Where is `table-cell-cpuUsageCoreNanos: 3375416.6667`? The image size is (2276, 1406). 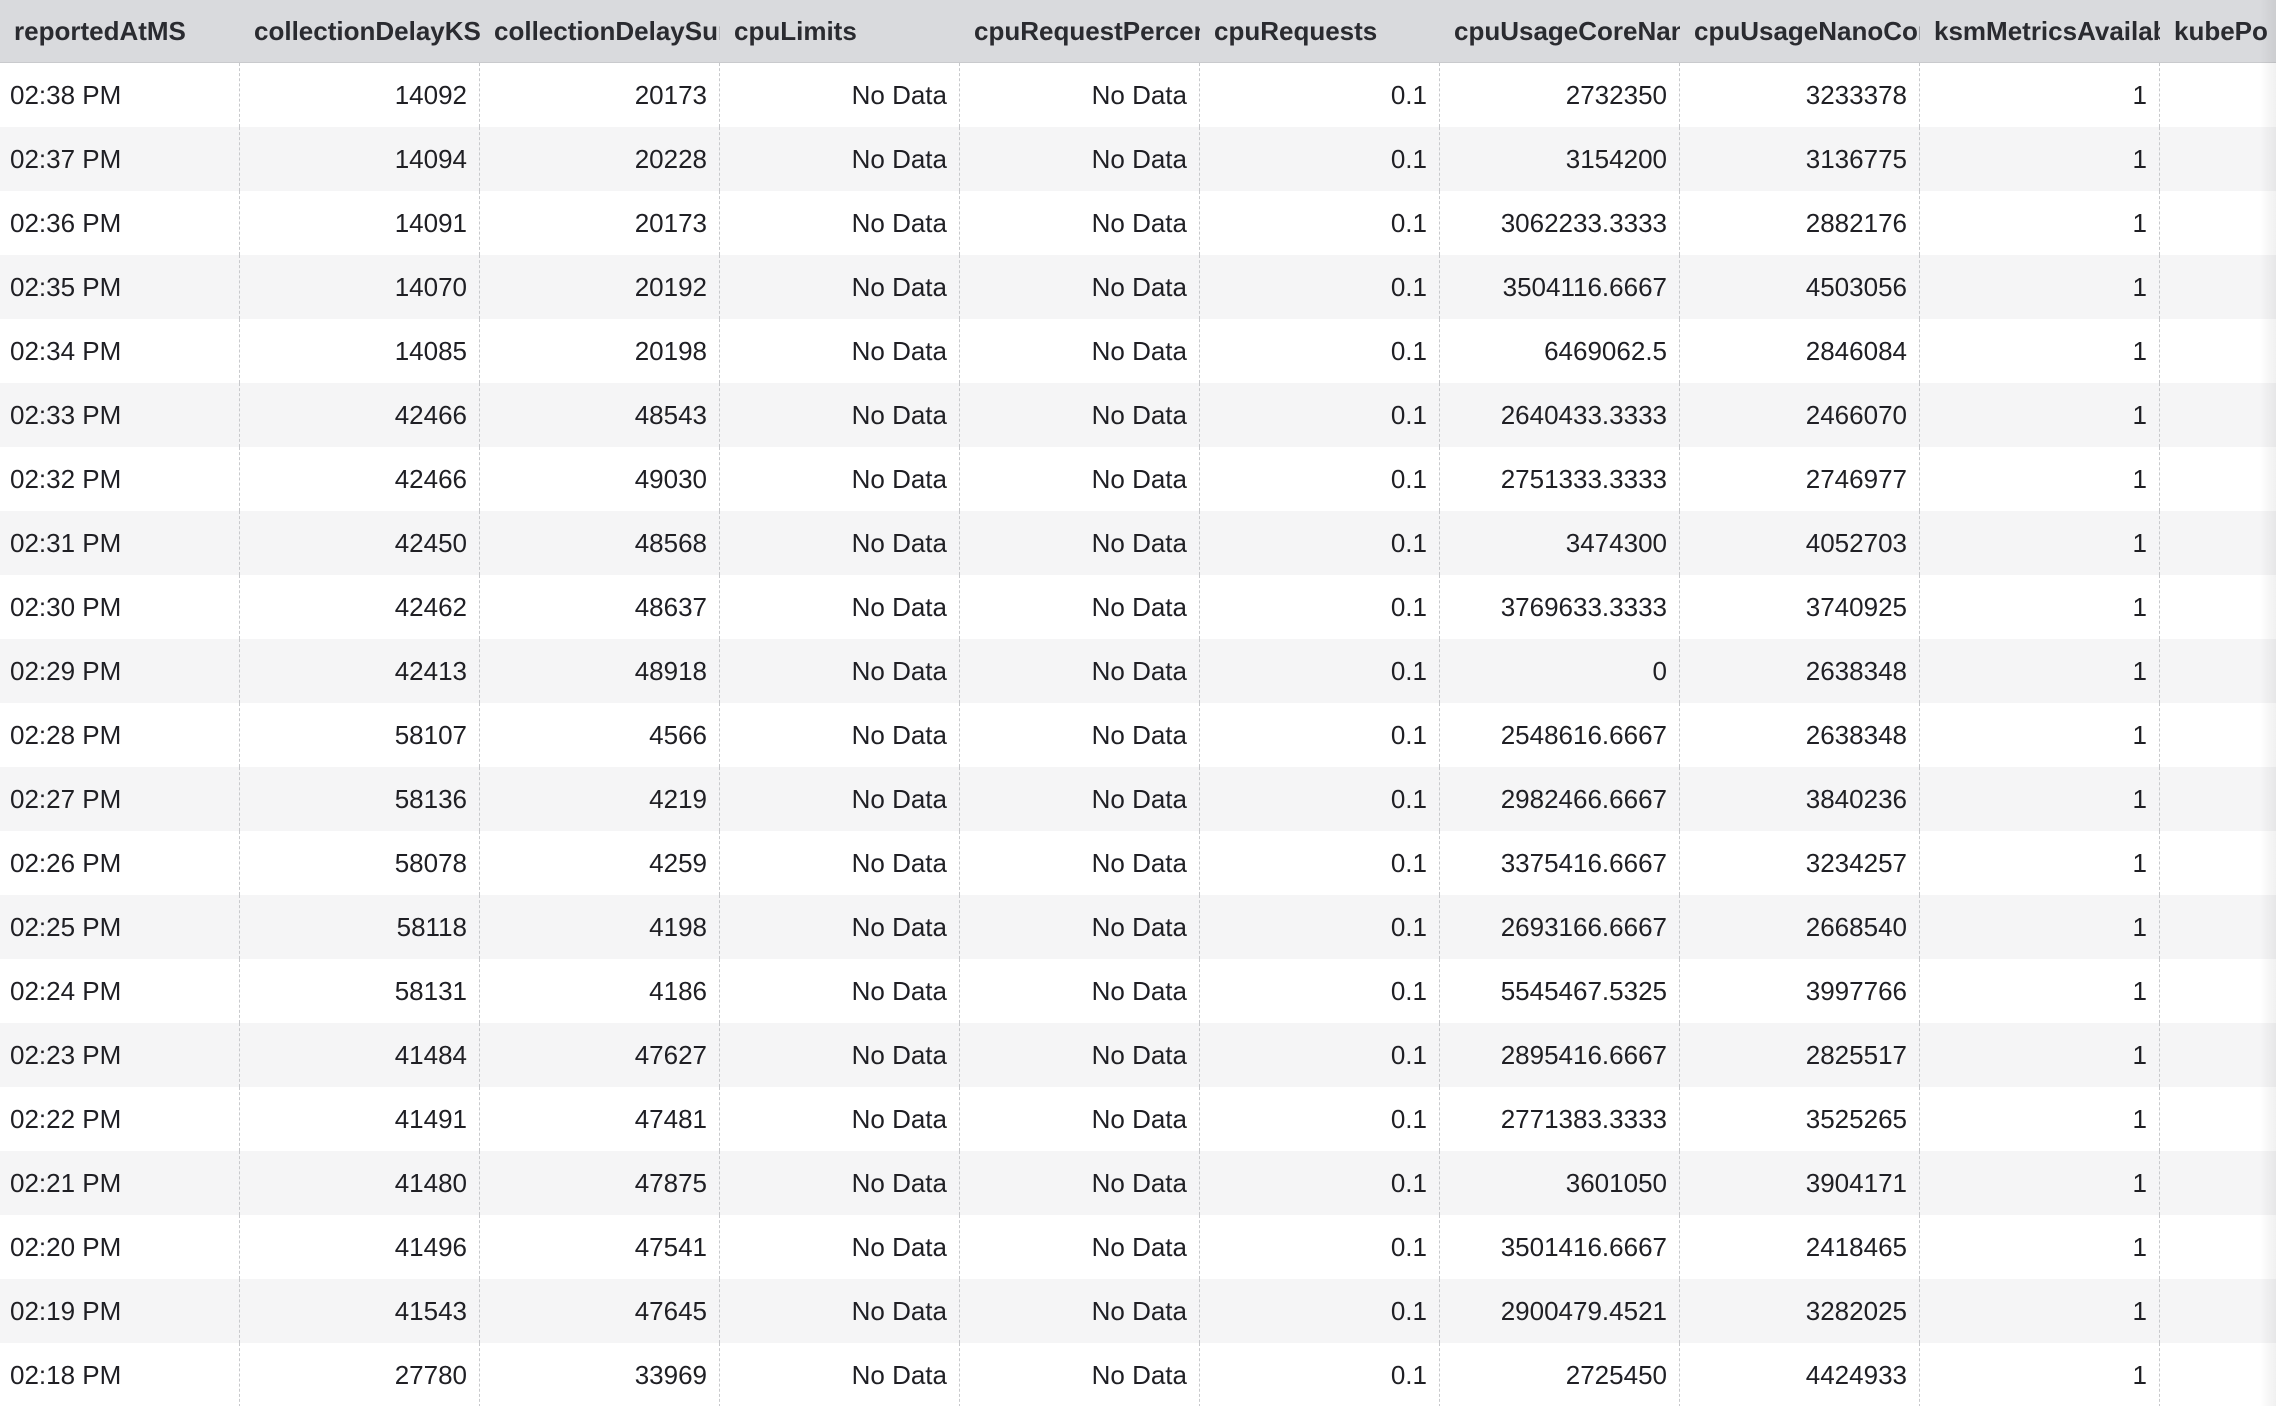 table-cell-cpuUsageCoreNanos: 3375416.6667 is located at coordinates (1560, 863).